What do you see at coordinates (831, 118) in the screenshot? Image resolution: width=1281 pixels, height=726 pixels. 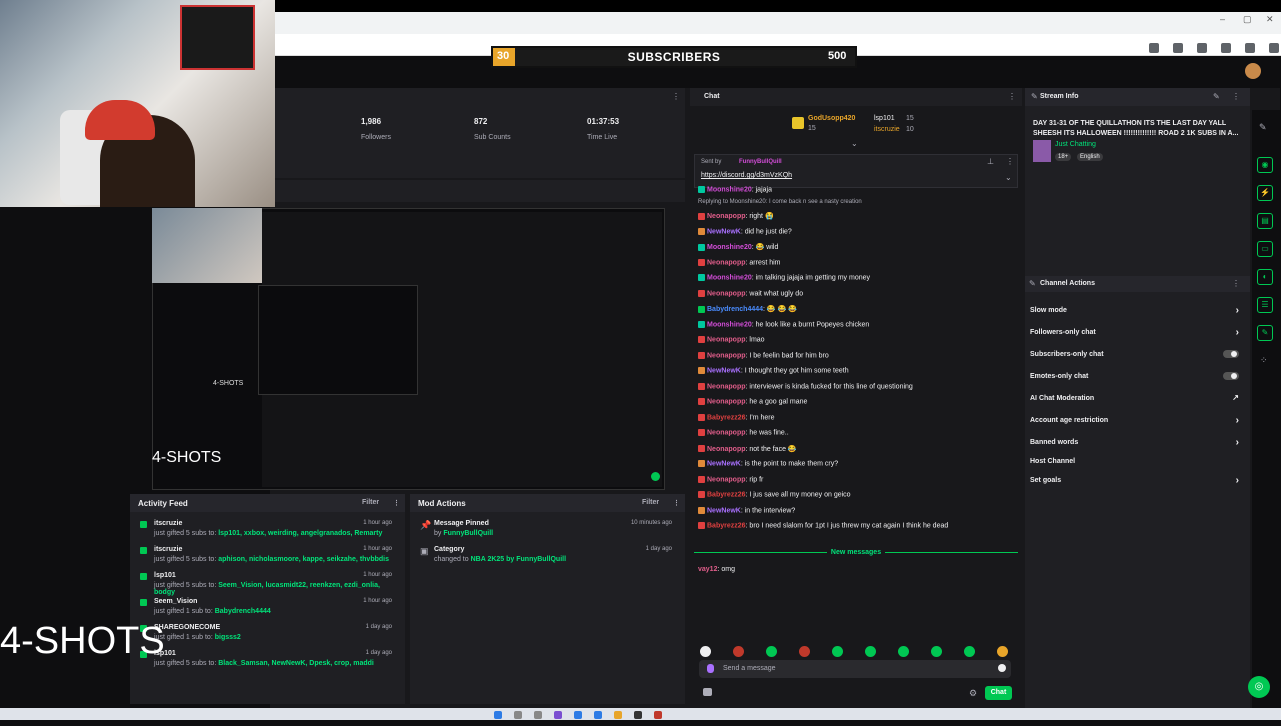 I see `leaderboard-first: GodUsopp420` at bounding box center [831, 118].